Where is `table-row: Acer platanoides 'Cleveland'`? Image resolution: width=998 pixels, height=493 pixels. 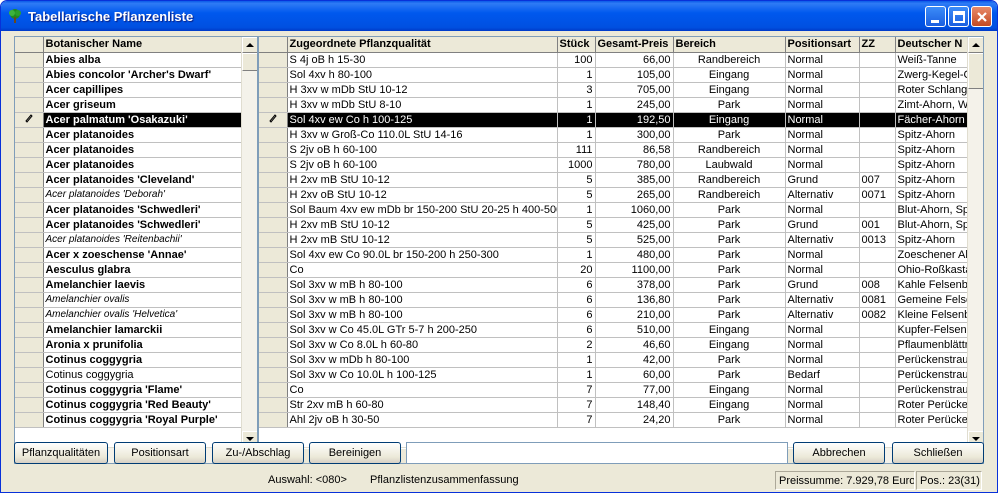
table-row: Acer platanoides 'Cleveland' is located at coordinates (129, 180).